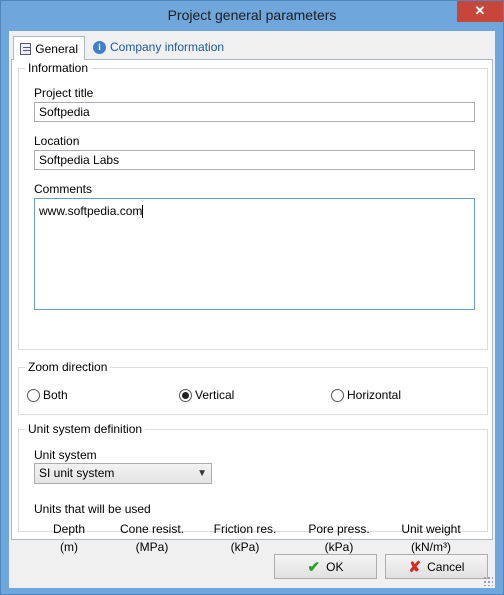 This screenshot has height=595, width=504. What do you see at coordinates (245, 529) in the screenshot?
I see `unit-name: Friction res.` at bounding box center [245, 529].